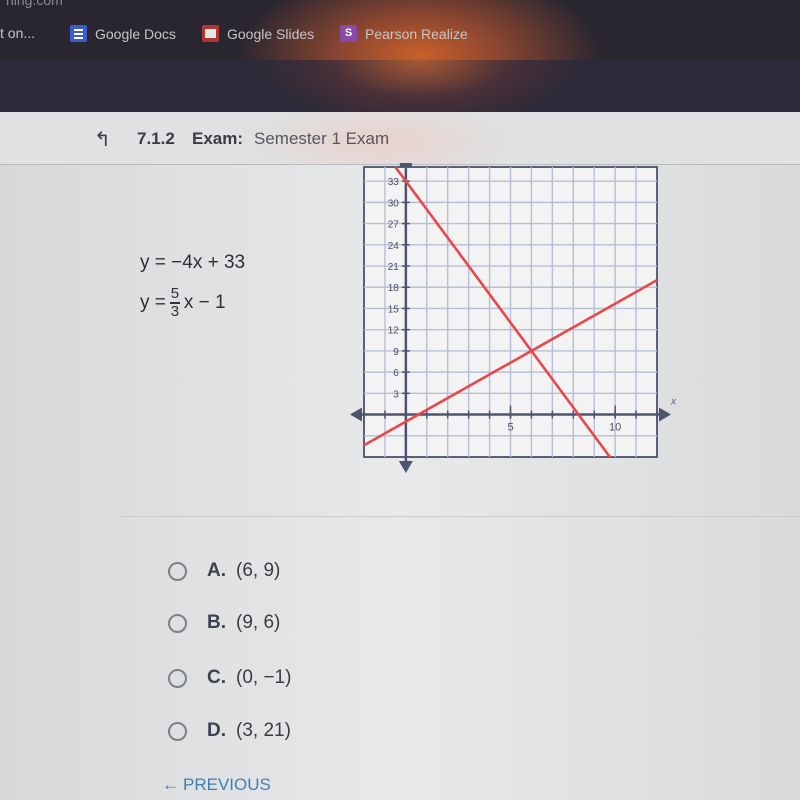 The height and width of the screenshot is (800, 800). I want to click on fraction: 5 3, so click(174, 302).